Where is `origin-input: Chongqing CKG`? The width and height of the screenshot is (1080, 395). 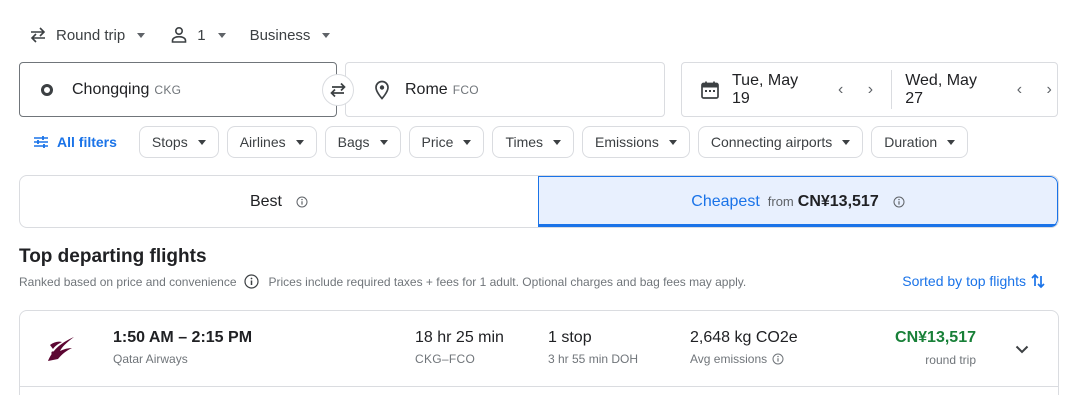
origin-input: Chongqing CKG is located at coordinates (178, 89).